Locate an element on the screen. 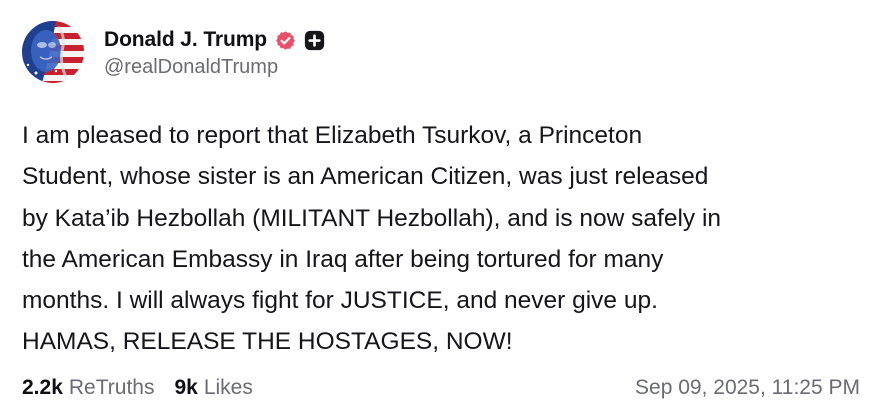 The image size is (878, 410). retruths-label: ReTruths is located at coordinates (111, 387).